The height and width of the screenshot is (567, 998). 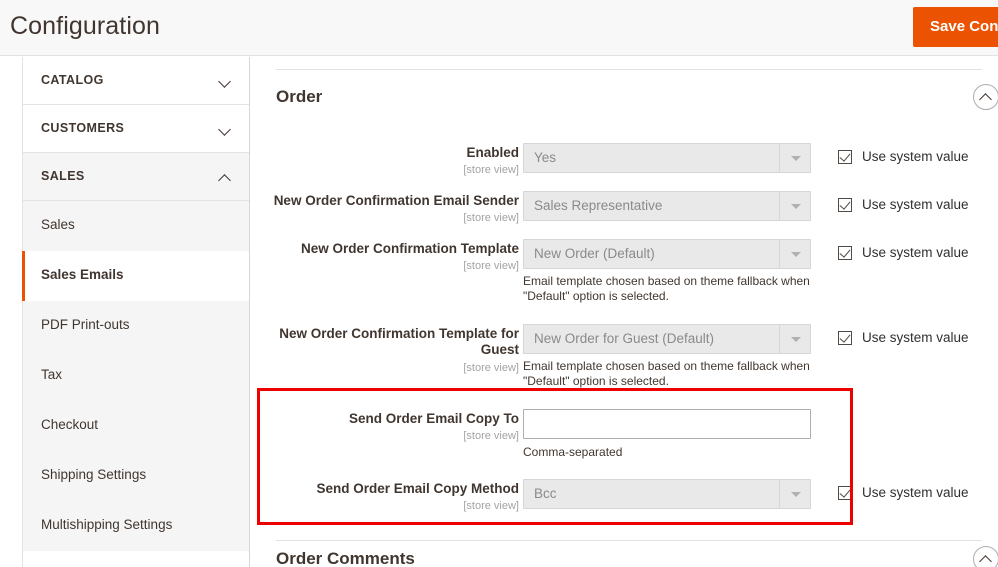 What do you see at coordinates (985, 97) in the screenshot?
I see `collapse-circle-up-icon-order` at bounding box center [985, 97].